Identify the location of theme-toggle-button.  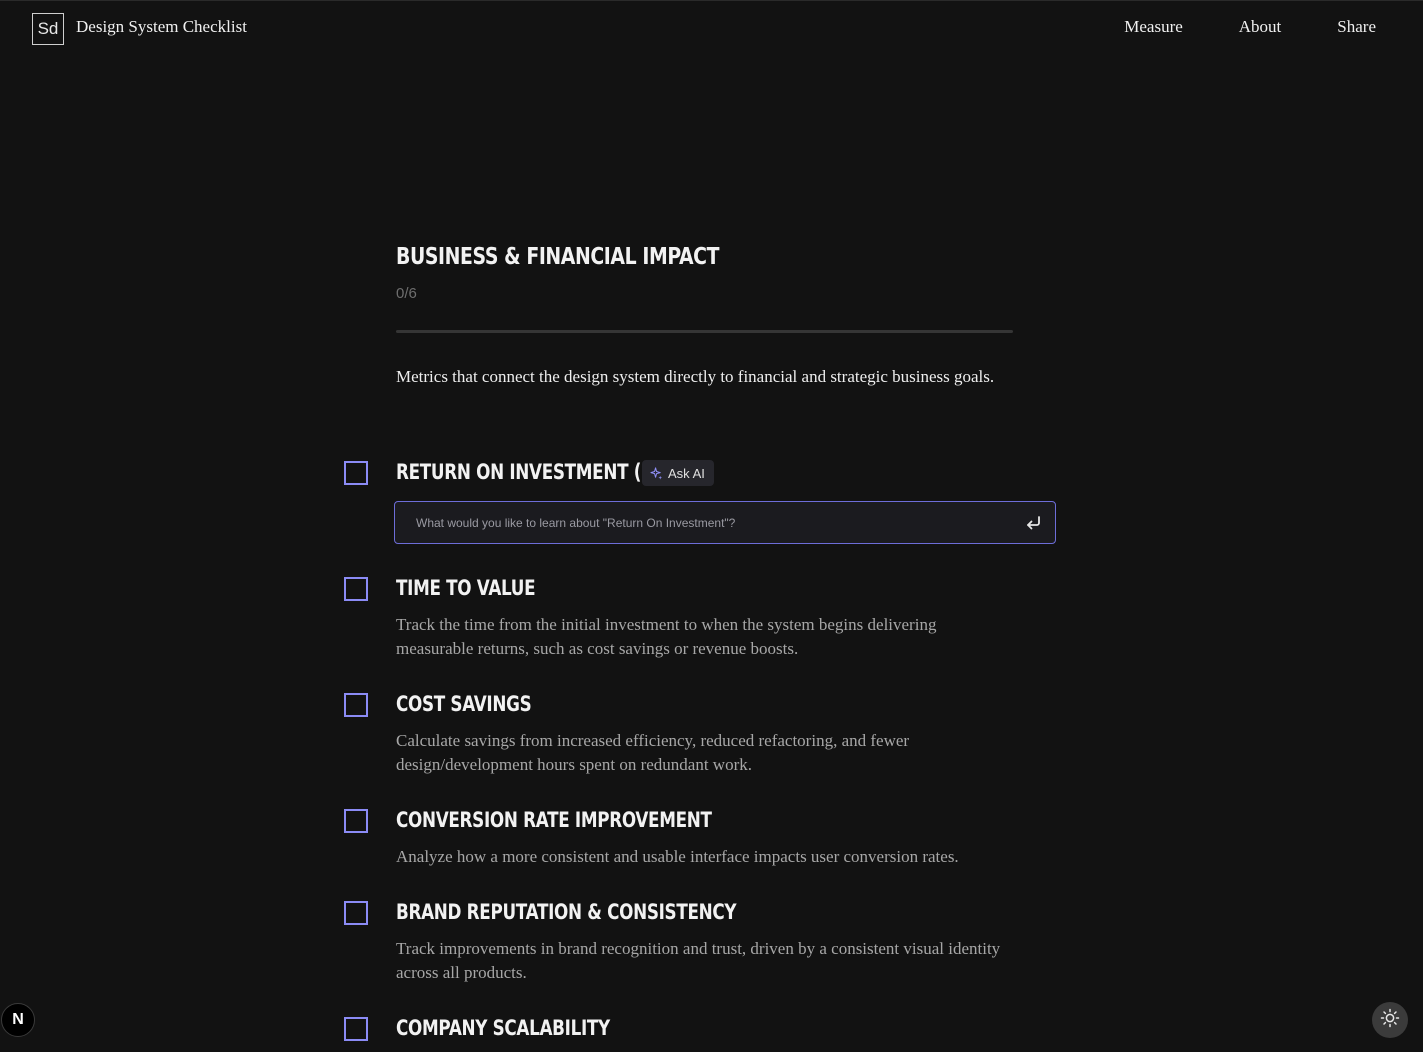
(1390, 1020).